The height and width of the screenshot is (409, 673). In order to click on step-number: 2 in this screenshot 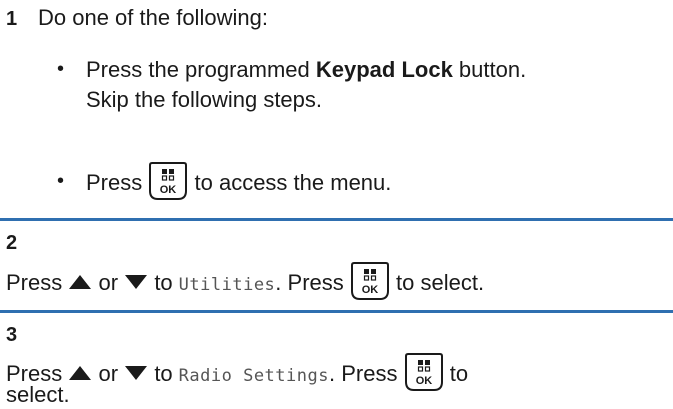, I will do `click(12, 243)`.